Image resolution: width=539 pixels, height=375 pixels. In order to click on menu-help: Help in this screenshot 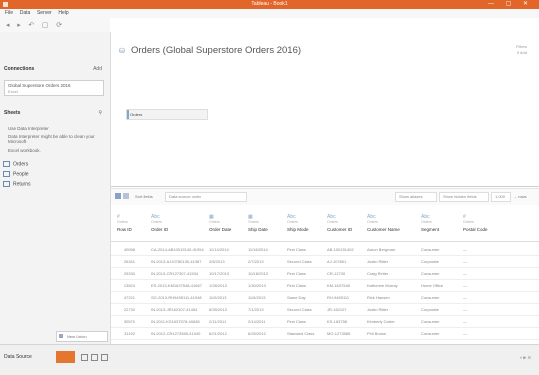, I will do `click(63, 13)`.